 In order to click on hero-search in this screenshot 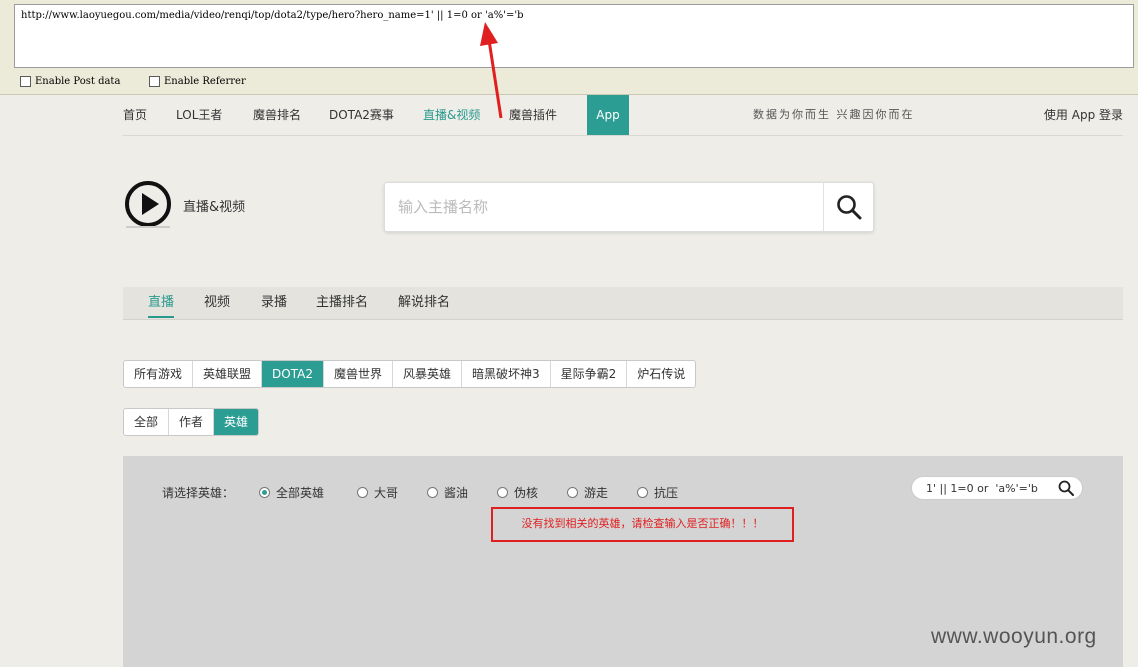, I will do `click(997, 488)`.